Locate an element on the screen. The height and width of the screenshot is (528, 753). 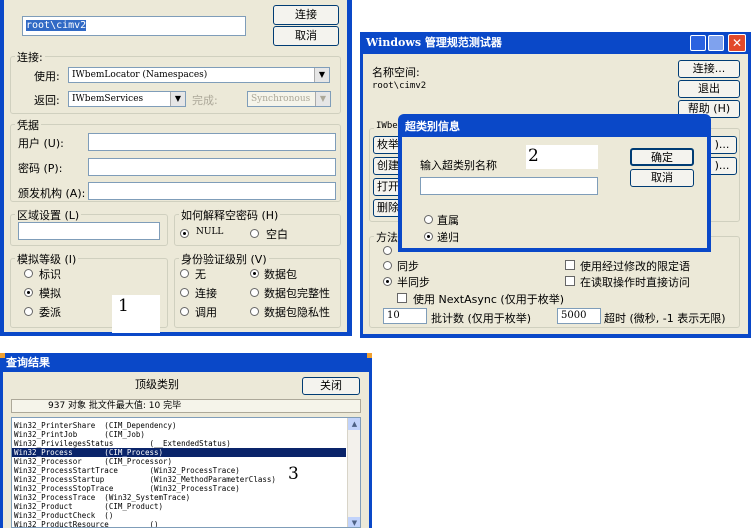
direct-label: 直属 is located at coordinates (448, 220).